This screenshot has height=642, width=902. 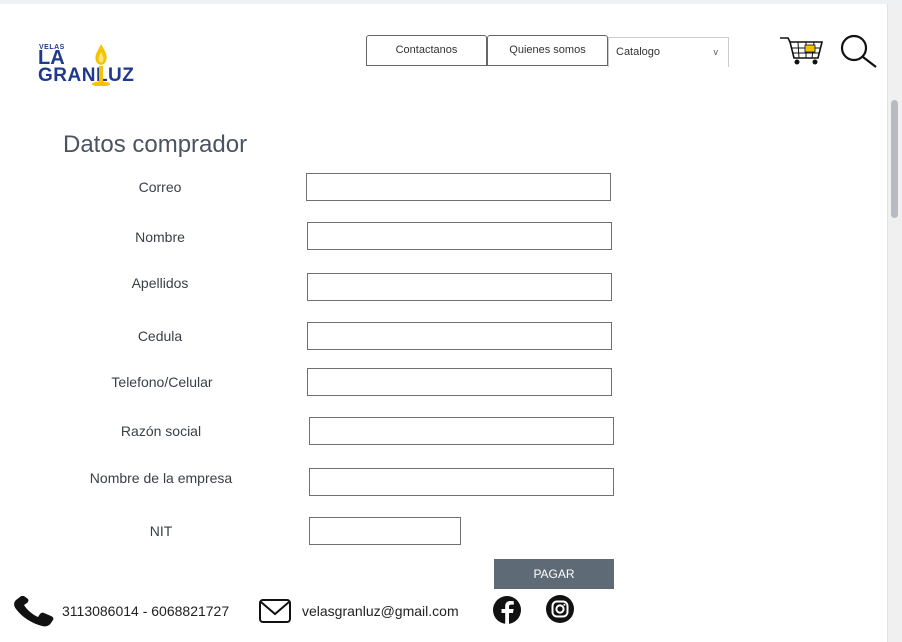 I want to click on top-strip, so click(x=451, y=2).